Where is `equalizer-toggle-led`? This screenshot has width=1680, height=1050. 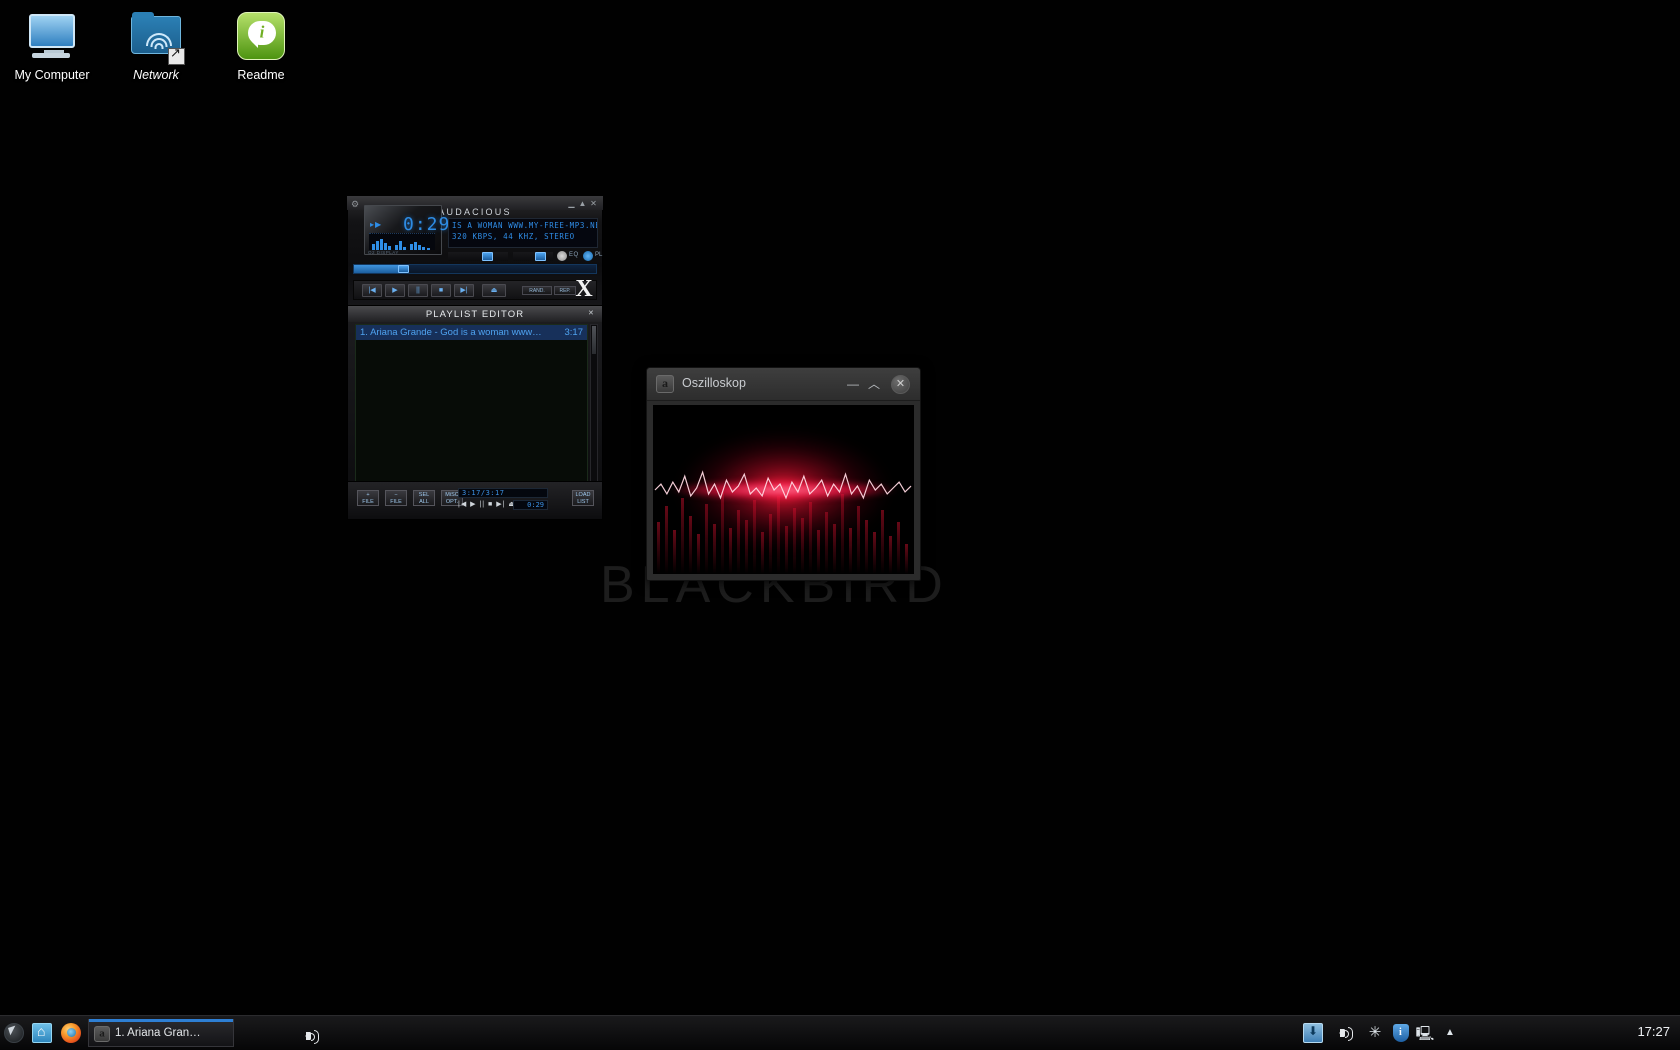 equalizer-toggle-led is located at coordinates (562, 256).